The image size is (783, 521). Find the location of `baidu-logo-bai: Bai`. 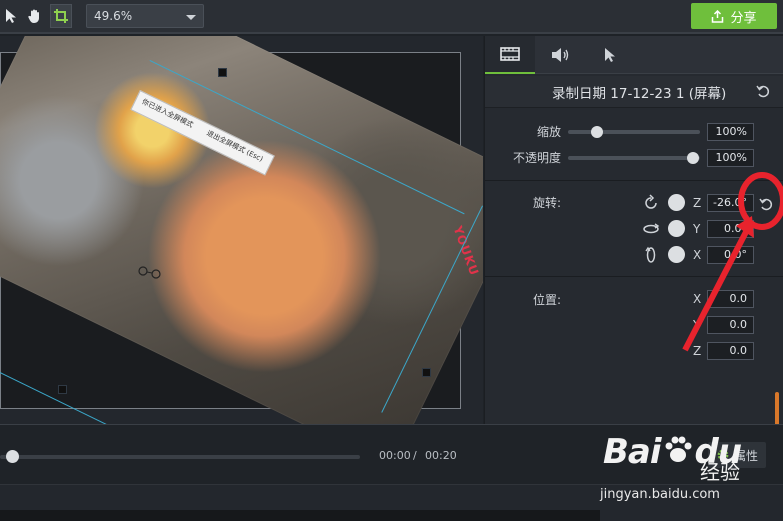

baidu-logo-bai: Bai is located at coordinates (632, 452).